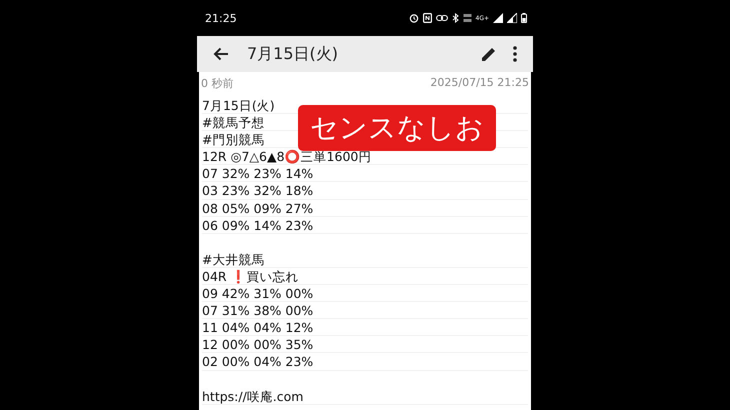 The width and height of the screenshot is (730, 410). What do you see at coordinates (258, 362) in the screenshot?
I see `note-line: 02 00% 04% 23%` at bounding box center [258, 362].